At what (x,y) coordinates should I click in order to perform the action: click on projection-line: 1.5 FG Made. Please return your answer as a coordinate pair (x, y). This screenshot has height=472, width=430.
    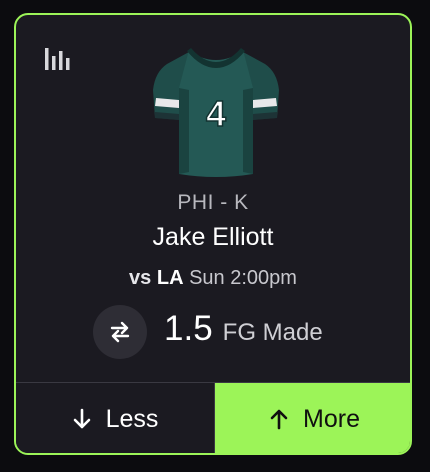
    Looking at the image, I should click on (243, 331).